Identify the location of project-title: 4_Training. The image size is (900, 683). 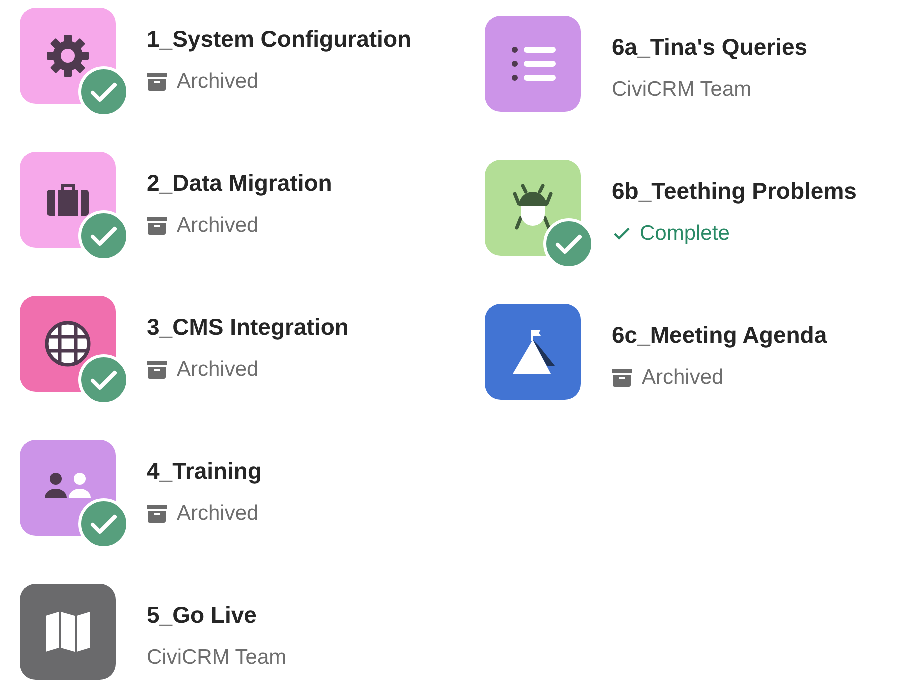
(204, 471).